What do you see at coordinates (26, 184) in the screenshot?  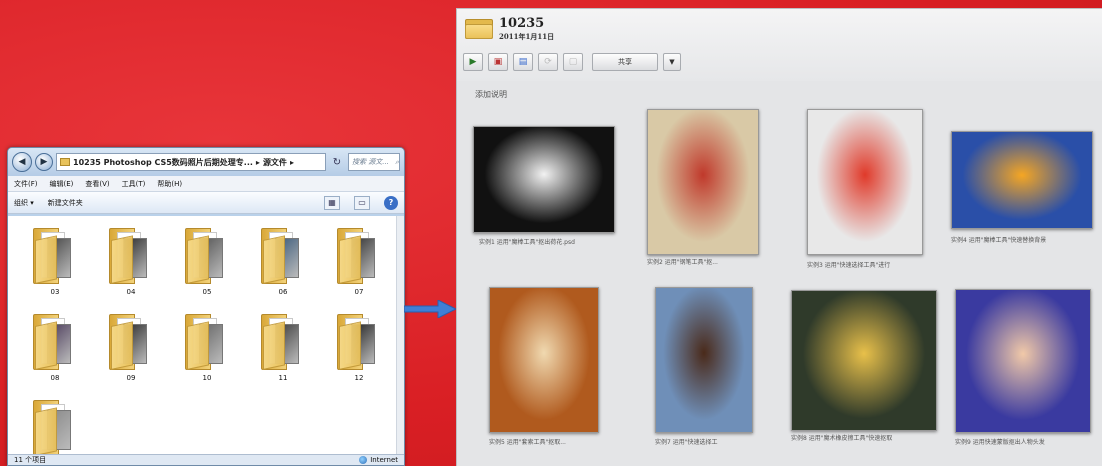 I see `menu-file: 文件(F)` at bounding box center [26, 184].